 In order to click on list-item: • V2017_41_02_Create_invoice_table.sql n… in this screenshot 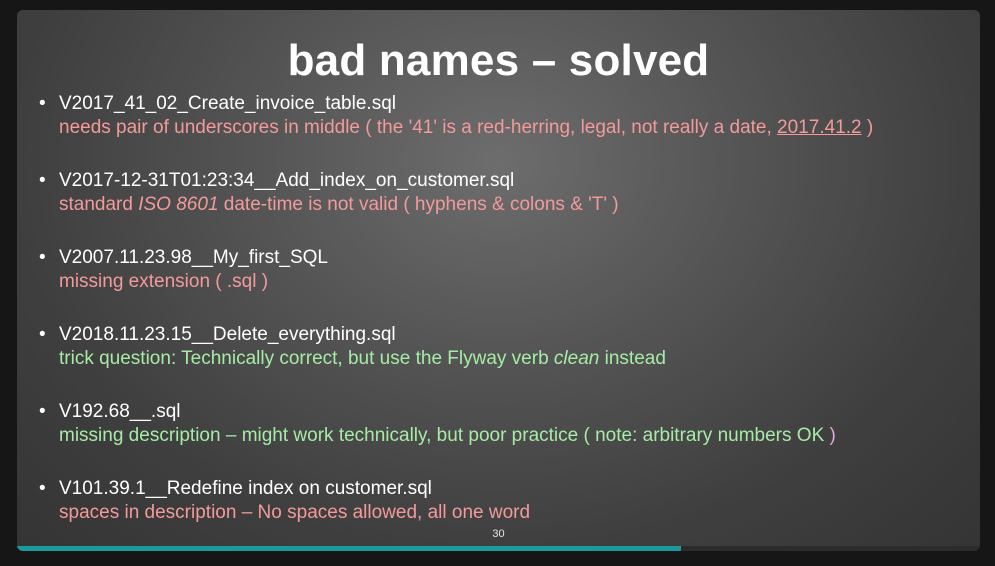, I will do `click(505, 130)`.